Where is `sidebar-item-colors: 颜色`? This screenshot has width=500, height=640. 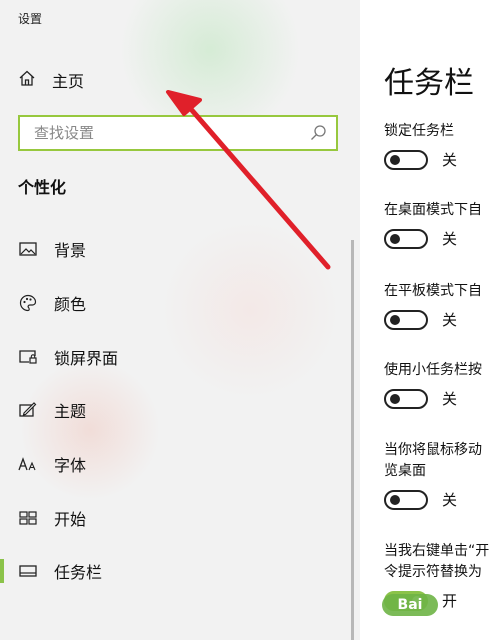
sidebar-item-colors: 颜色 is located at coordinates (175, 303).